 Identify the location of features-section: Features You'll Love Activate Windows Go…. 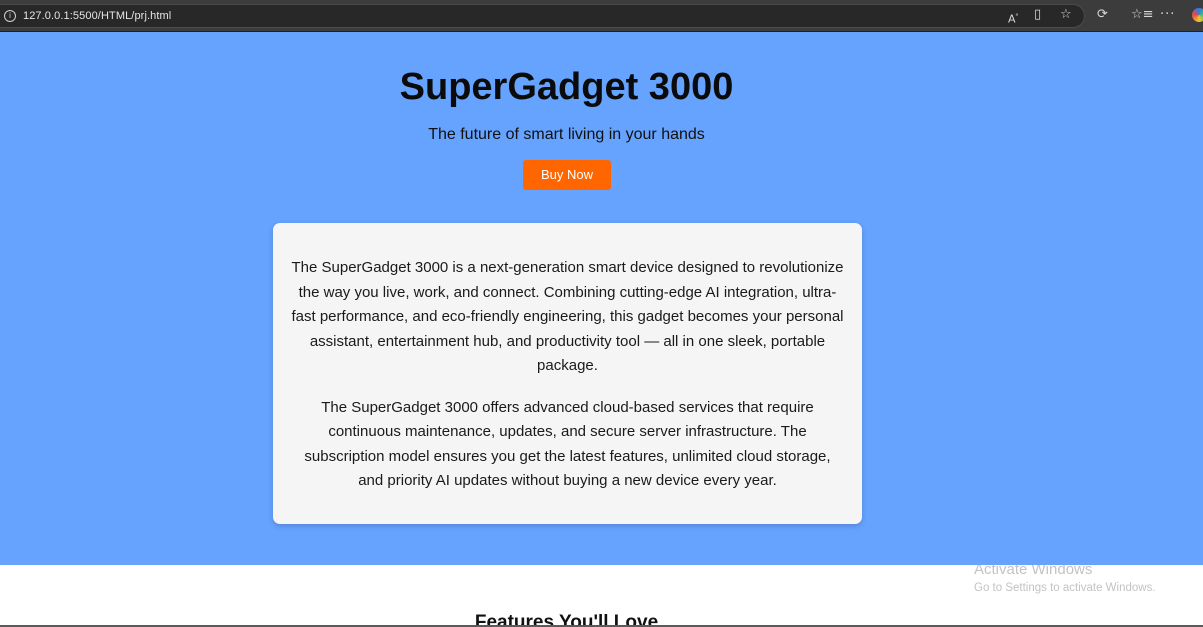
(601, 596).